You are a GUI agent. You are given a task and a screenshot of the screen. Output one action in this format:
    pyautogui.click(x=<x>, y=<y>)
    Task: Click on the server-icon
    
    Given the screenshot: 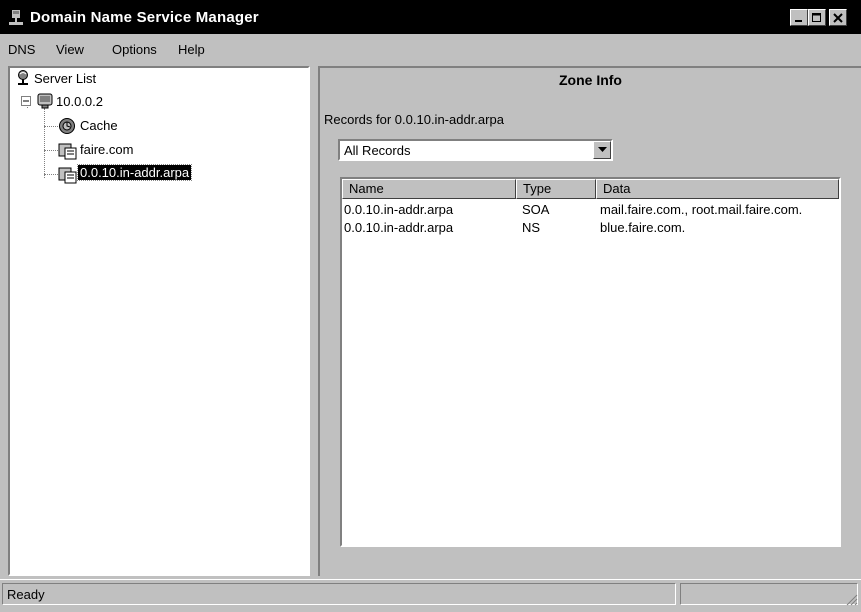 What is the action you would take?
    pyautogui.click(x=45, y=101)
    